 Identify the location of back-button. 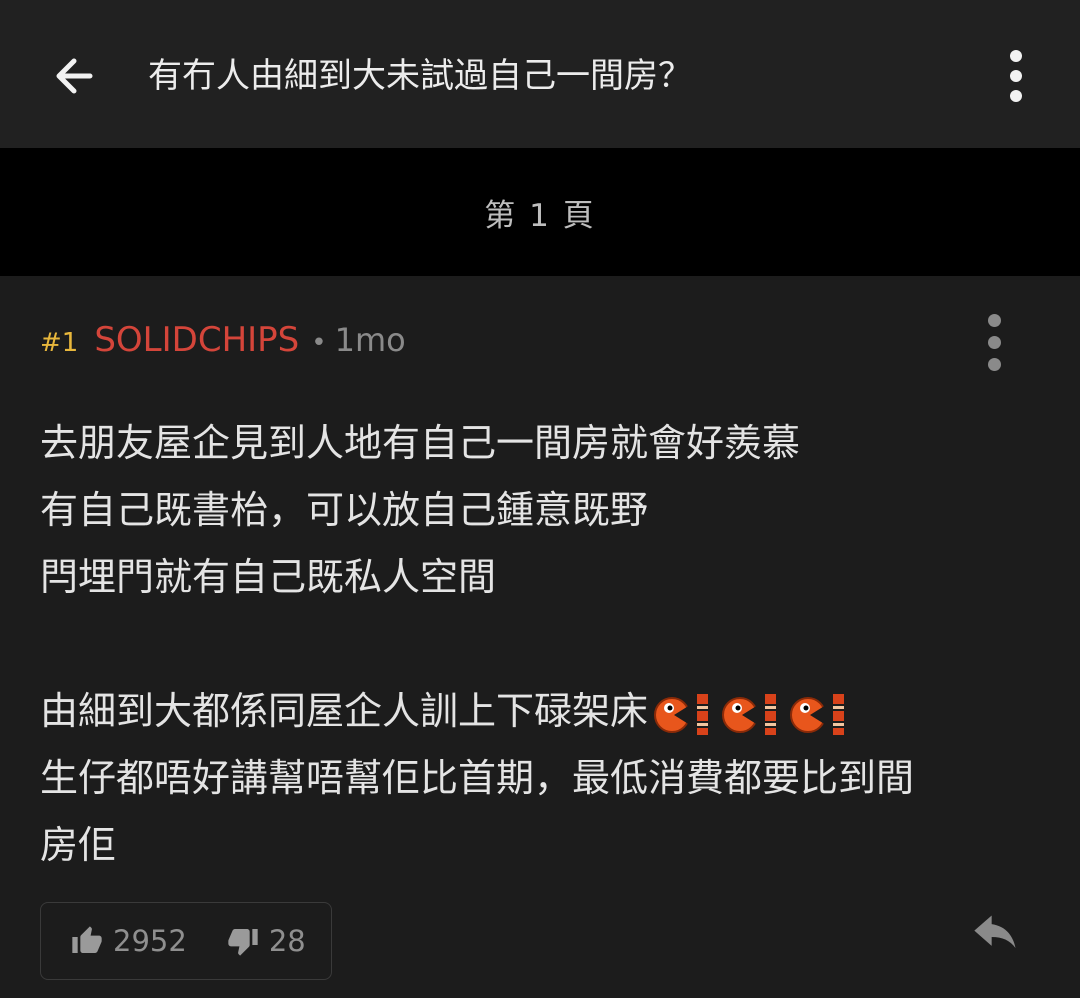
(74, 76).